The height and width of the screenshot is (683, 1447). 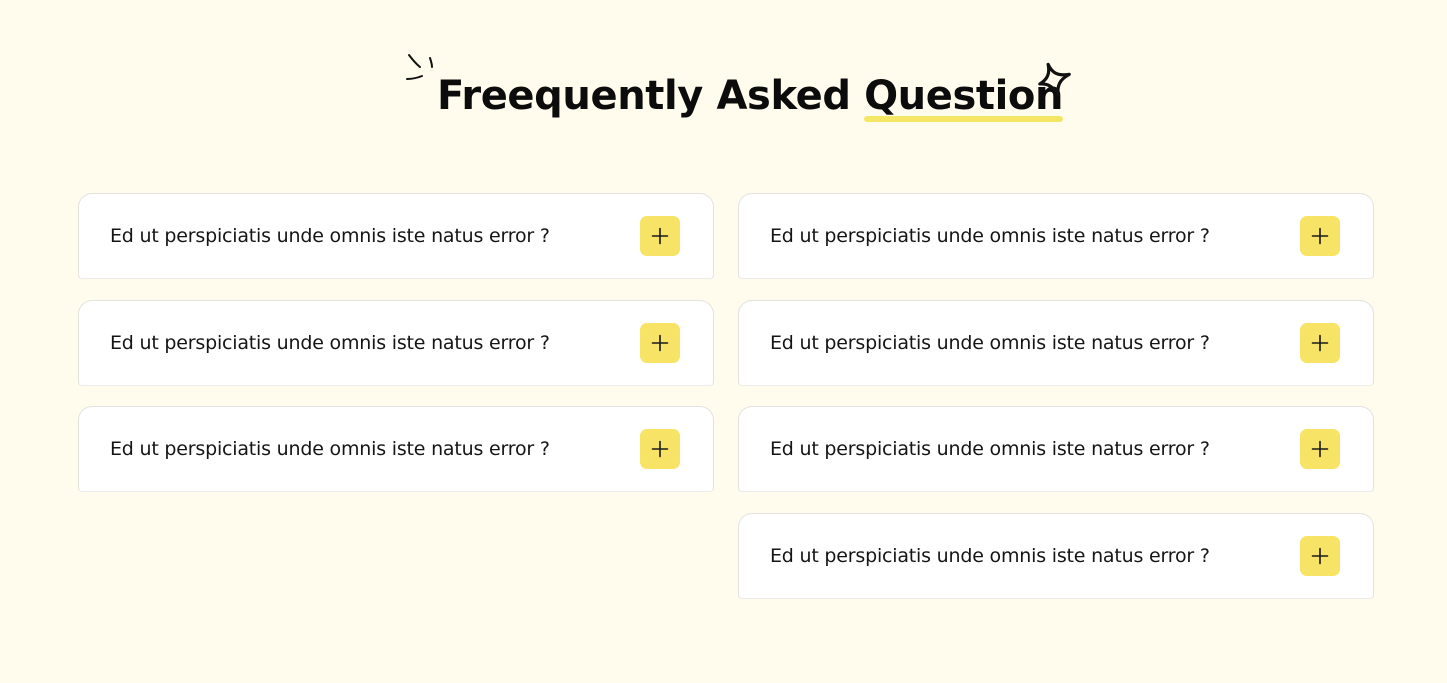 I want to click on page-title: Freequently Asked Question, so click(x=750, y=96).